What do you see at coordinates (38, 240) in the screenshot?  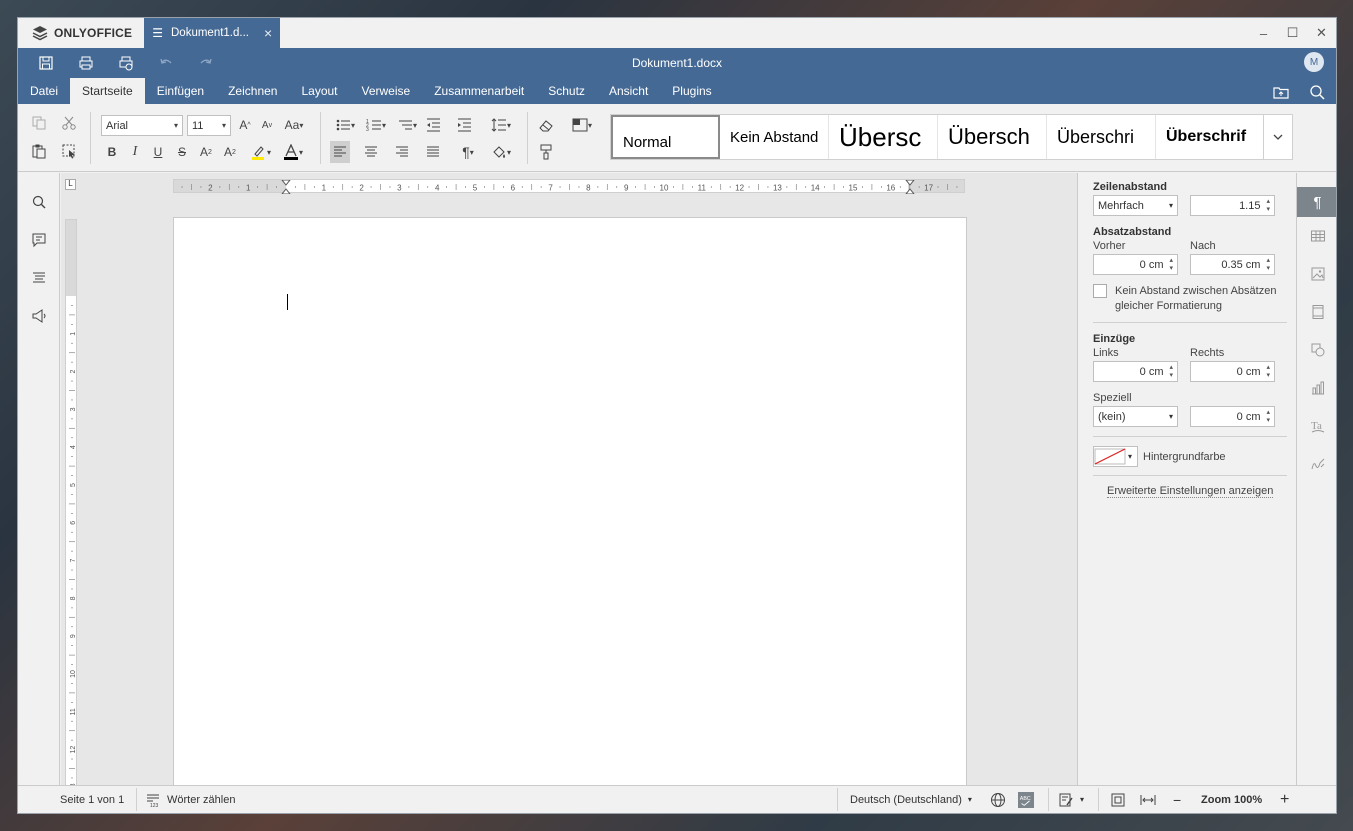 I see `comments-button` at bounding box center [38, 240].